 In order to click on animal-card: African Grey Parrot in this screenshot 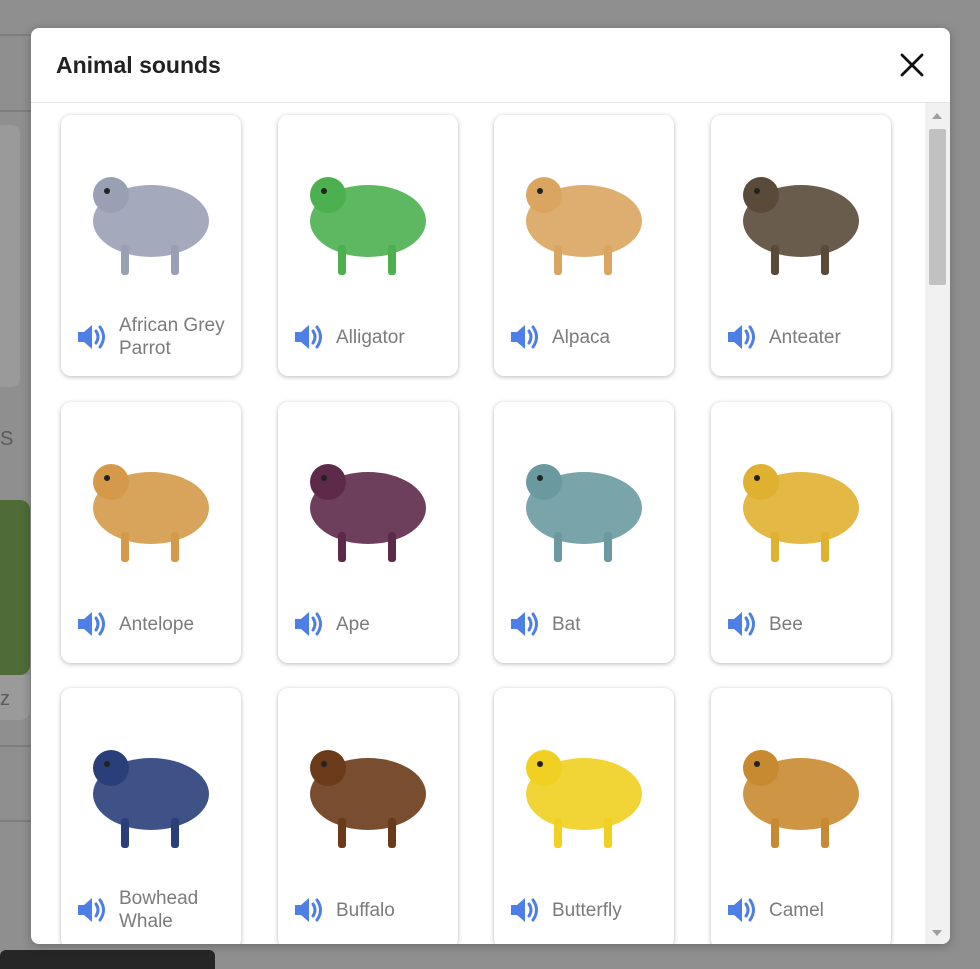, I will do `click(151, 245)`.